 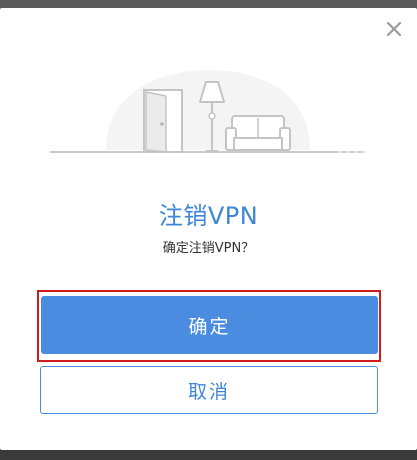 I want to click on close-icon, so click(x=394, y=29).